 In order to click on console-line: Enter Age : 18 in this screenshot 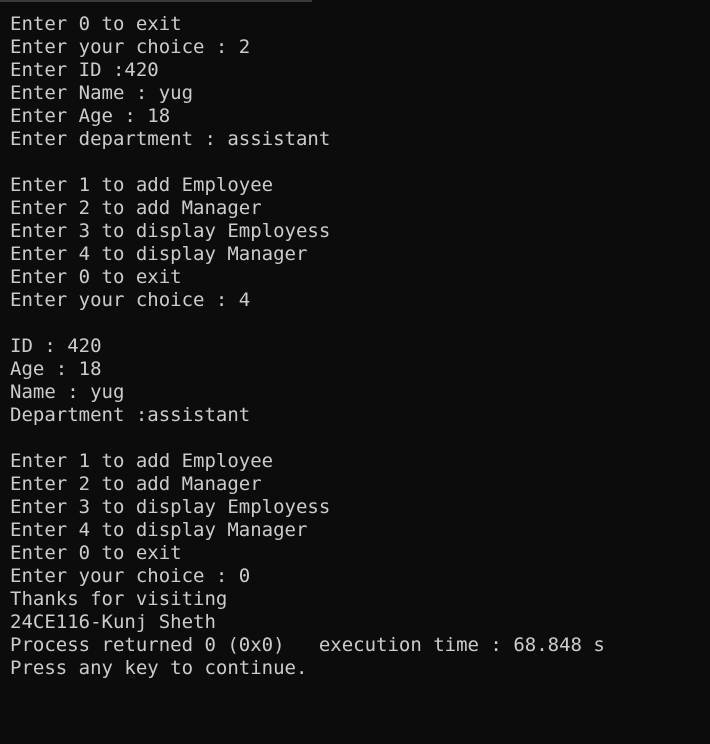, I will do `click(90, 116)`.